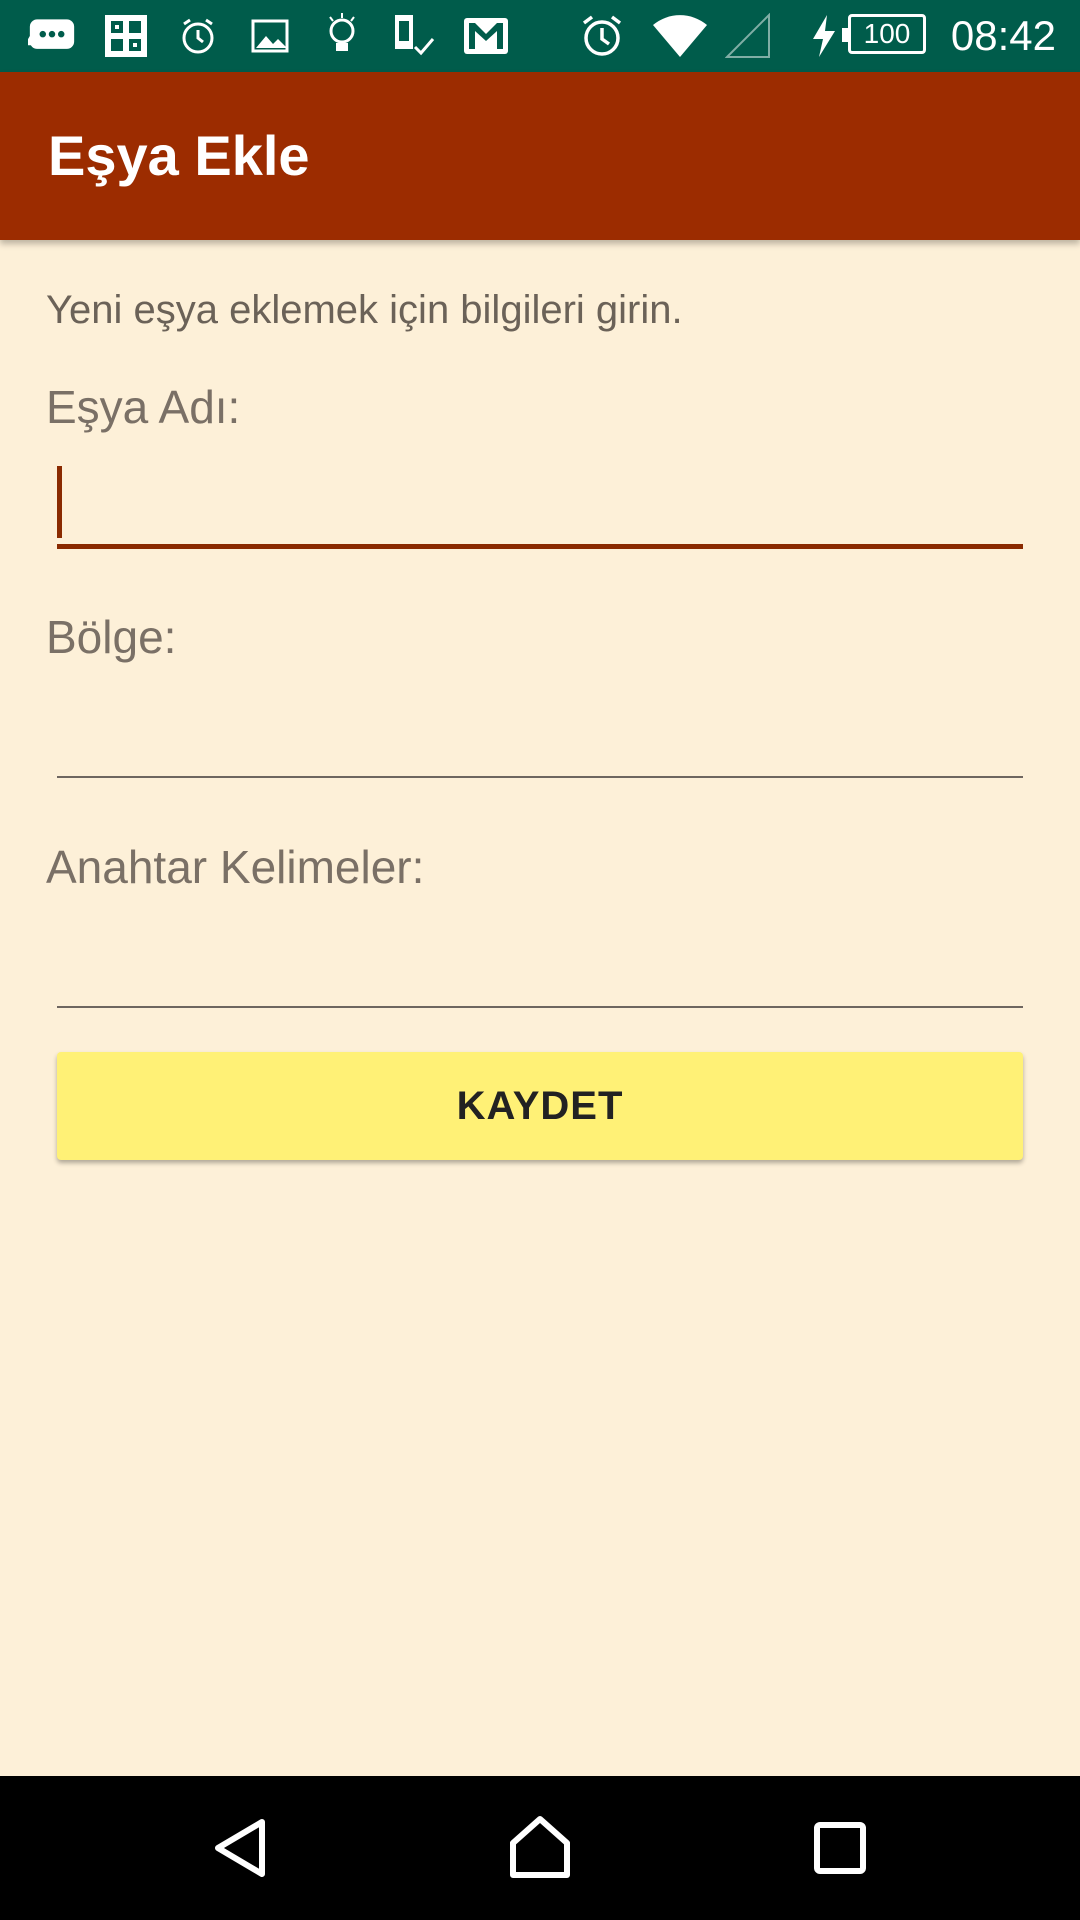 Image resolution: width=1080 pixels, height=1920 pixels. I want to click on status-bar: 100 08:42, so click(540, 36).